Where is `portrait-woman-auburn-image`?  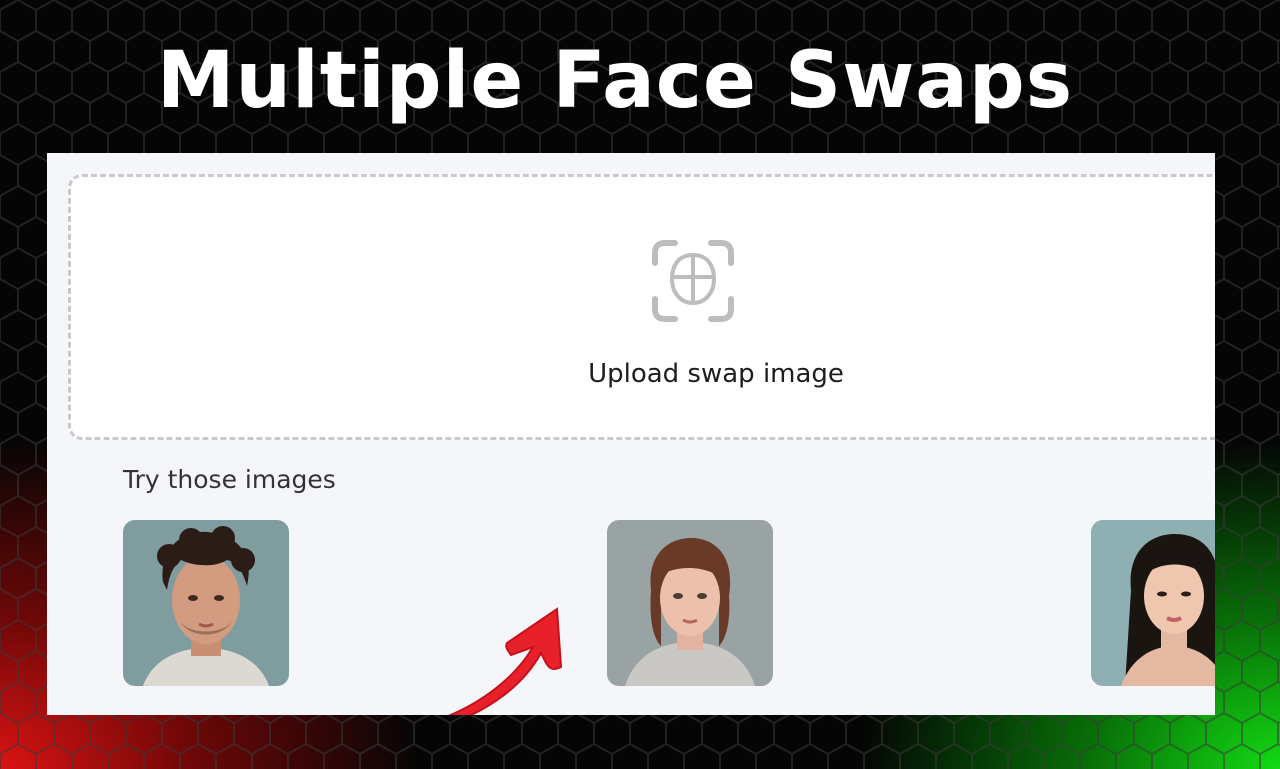 portrait-woman-auburn-image is located at coordinates (690, 603).